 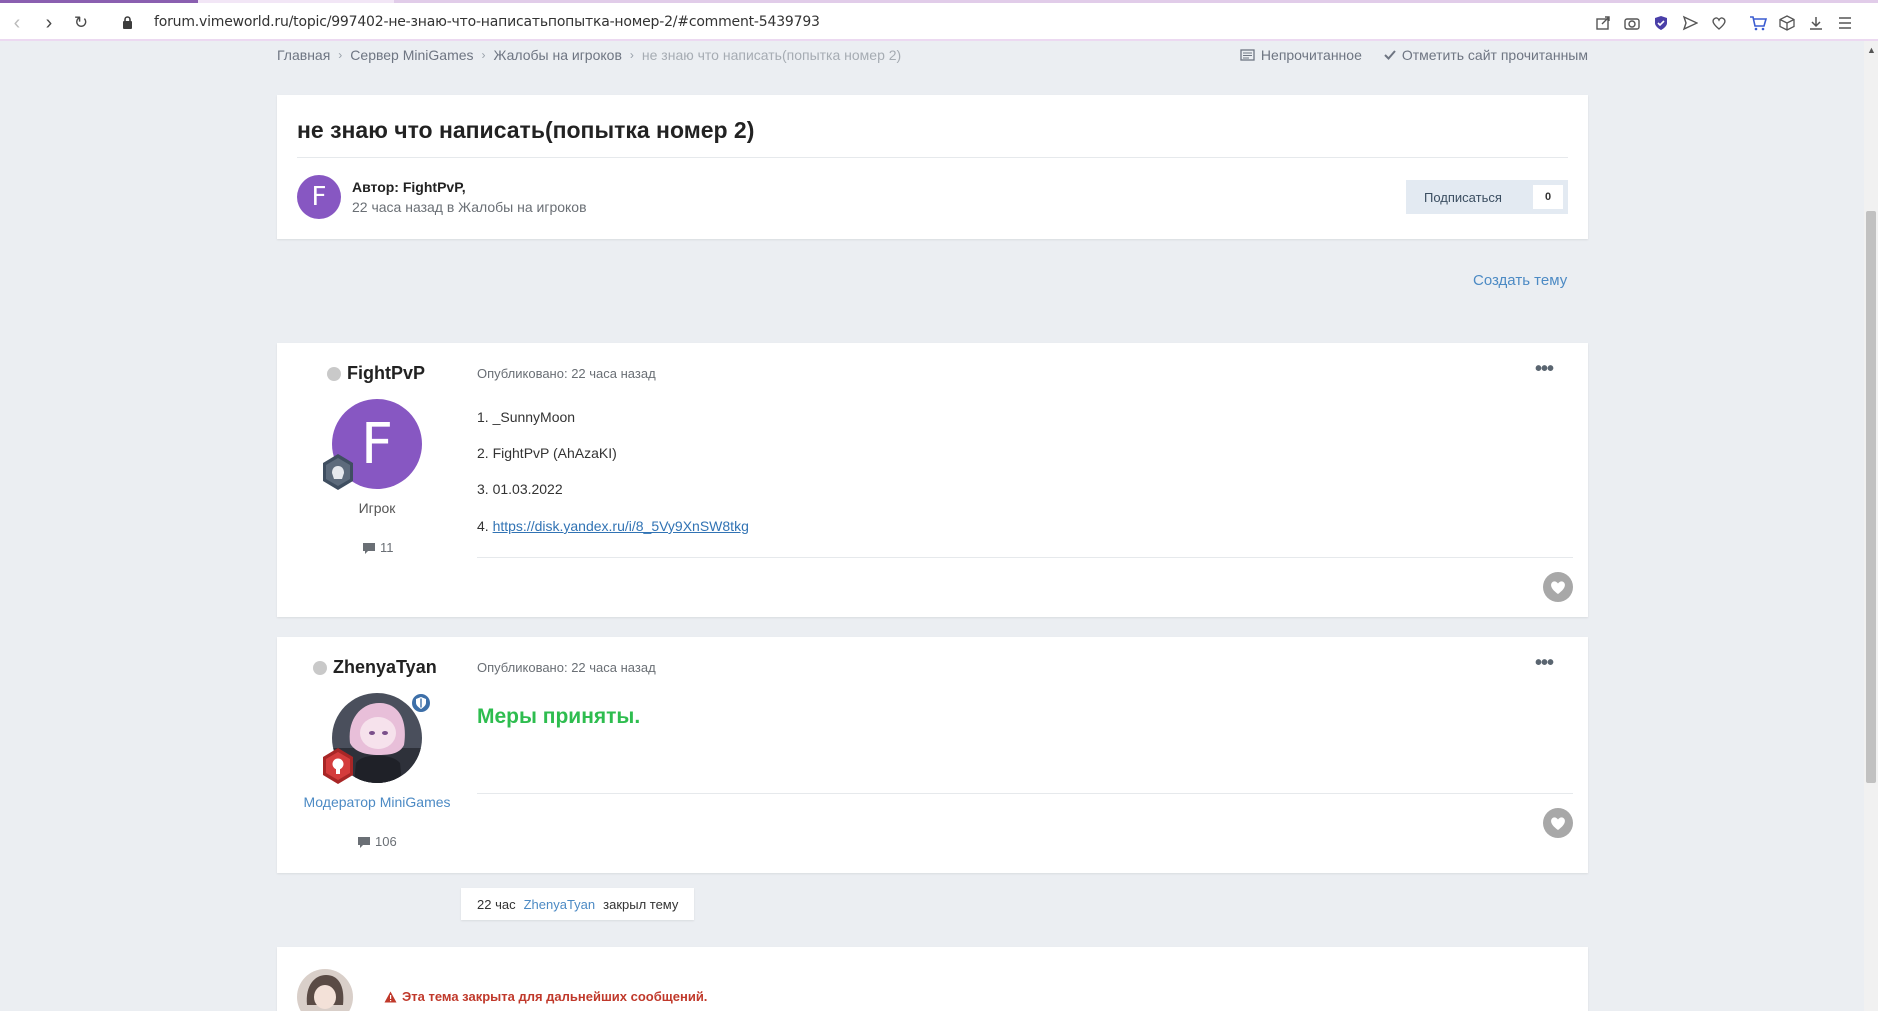 What do you see at coordinates (303, 55) in the screenshot?
I see `breadcrumb-home: Главная` at bounding box center [303, 55].